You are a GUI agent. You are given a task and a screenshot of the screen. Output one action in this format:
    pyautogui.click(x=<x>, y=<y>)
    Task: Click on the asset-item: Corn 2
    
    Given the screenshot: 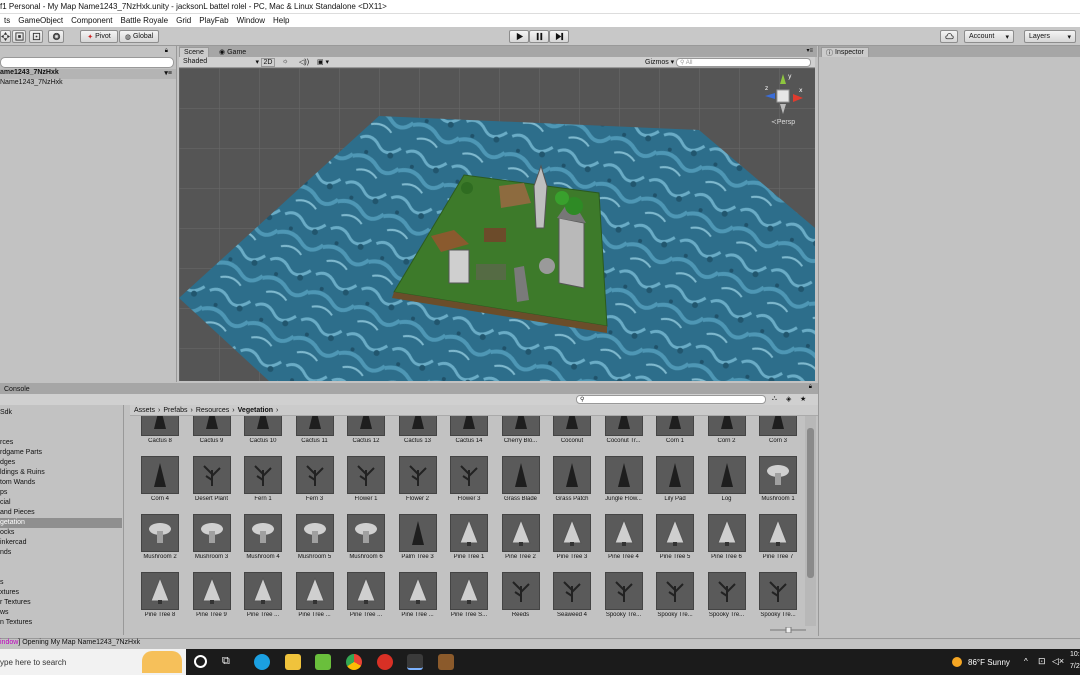 What is the action you would take?
    pyautogui.click(x=727, y=436)
    